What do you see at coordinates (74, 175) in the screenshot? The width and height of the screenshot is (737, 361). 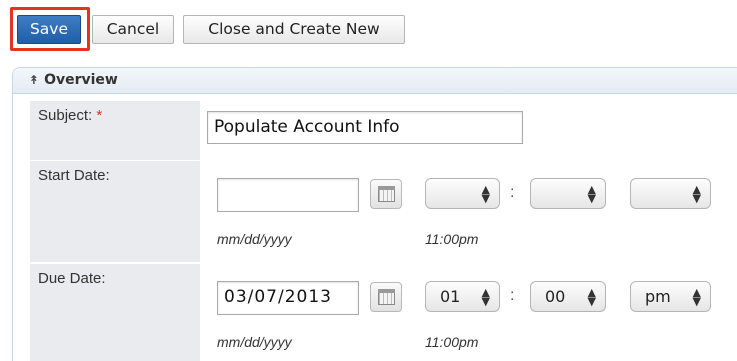 I see `start-date-label: Start Date:` at bounding box center [74, 175].